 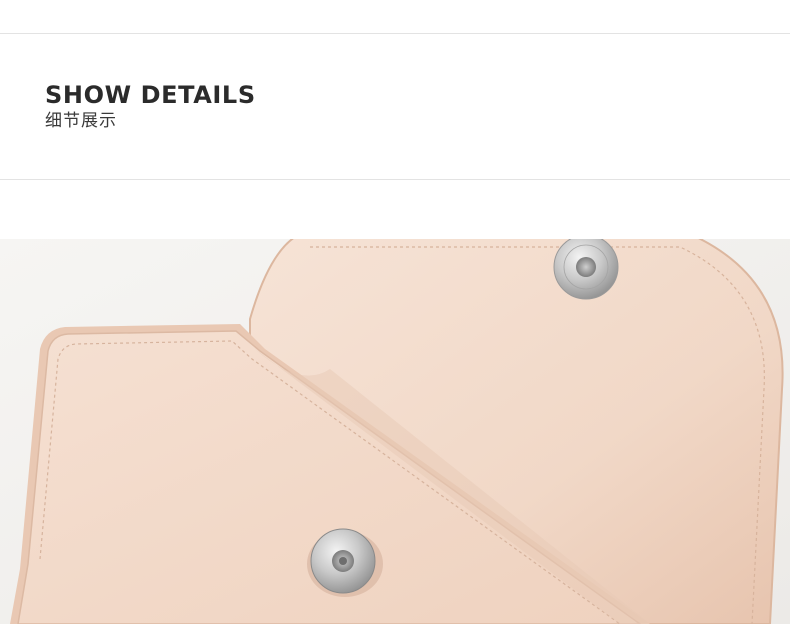 I want to click on section-title: SHOW DETAILS, so click(x=150, y=95).